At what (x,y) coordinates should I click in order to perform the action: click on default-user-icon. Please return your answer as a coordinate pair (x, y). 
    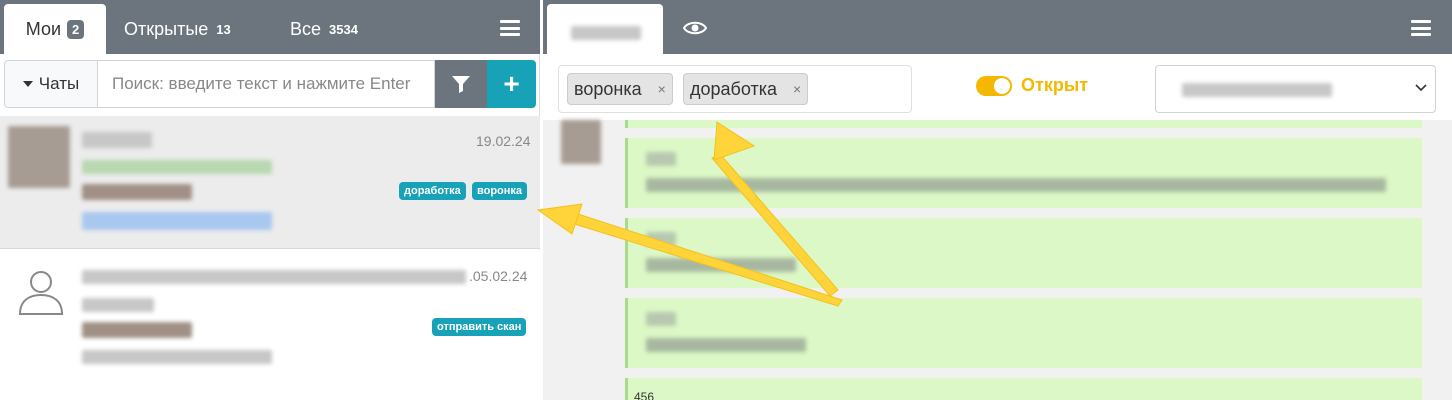
    Looking at the image, I should click on (41, 293).